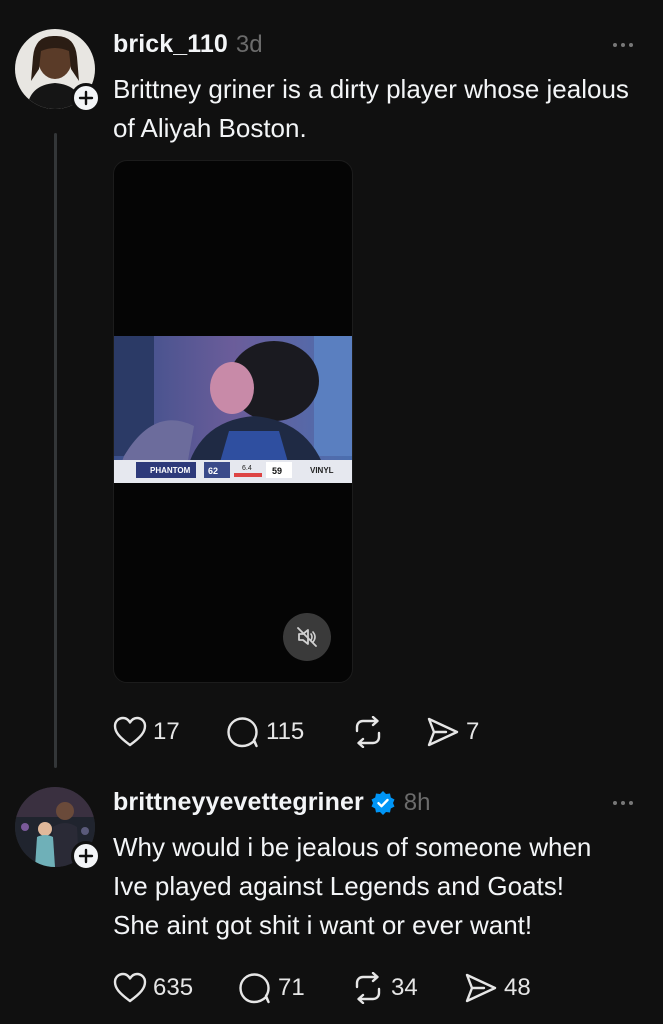  I want to click on like-button: 635, so click(175, 988).